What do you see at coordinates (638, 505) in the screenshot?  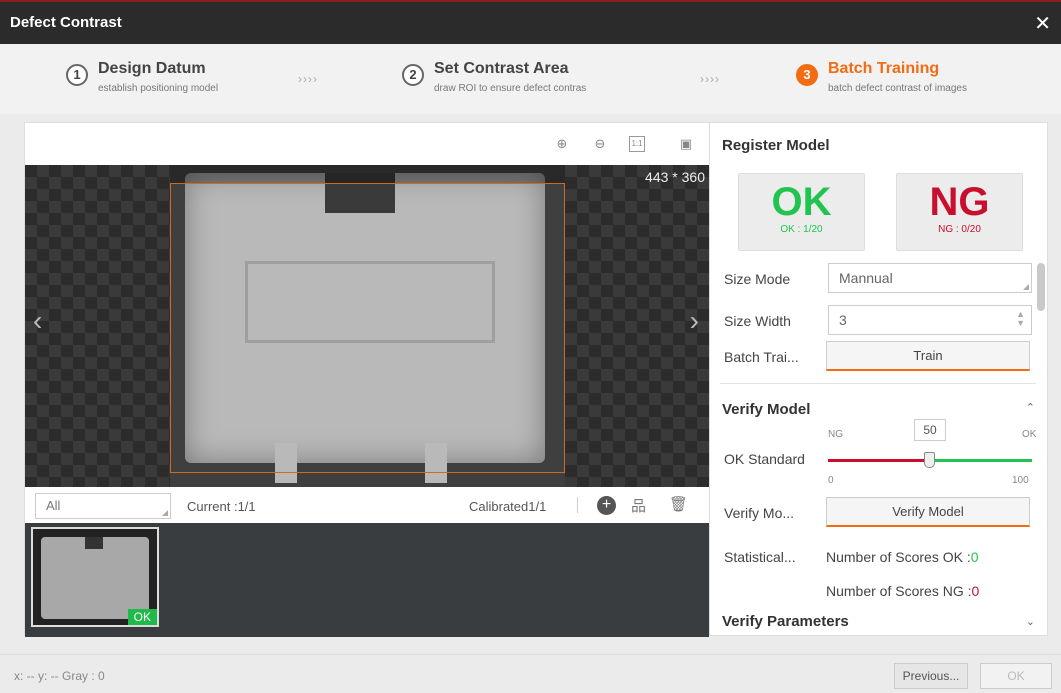 I see `hierarchy-icon: 品` at bounding box center [638, 505].